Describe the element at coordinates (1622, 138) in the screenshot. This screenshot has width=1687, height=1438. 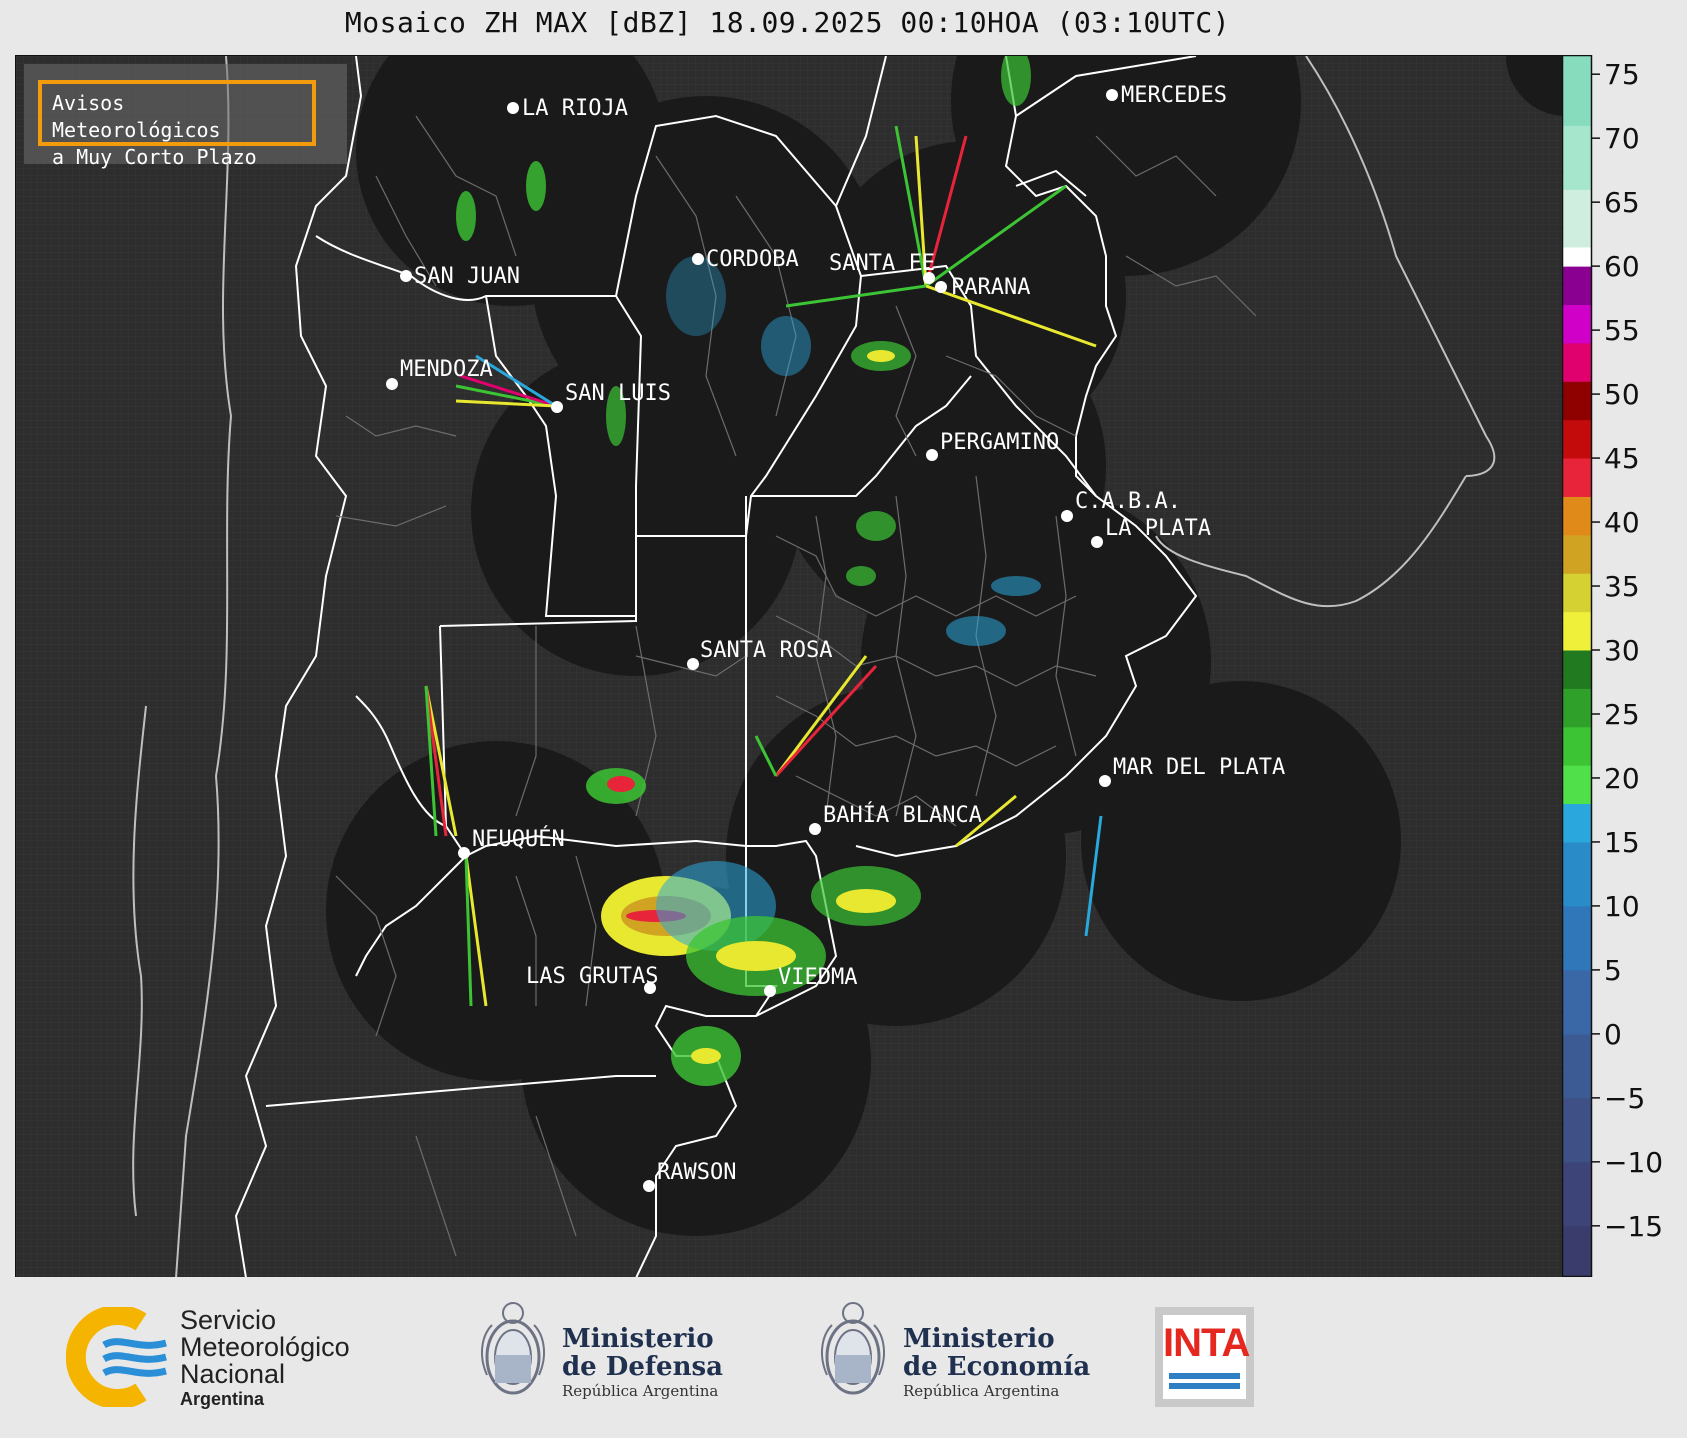
I see `colorbar-tick-label: 70` at that location.